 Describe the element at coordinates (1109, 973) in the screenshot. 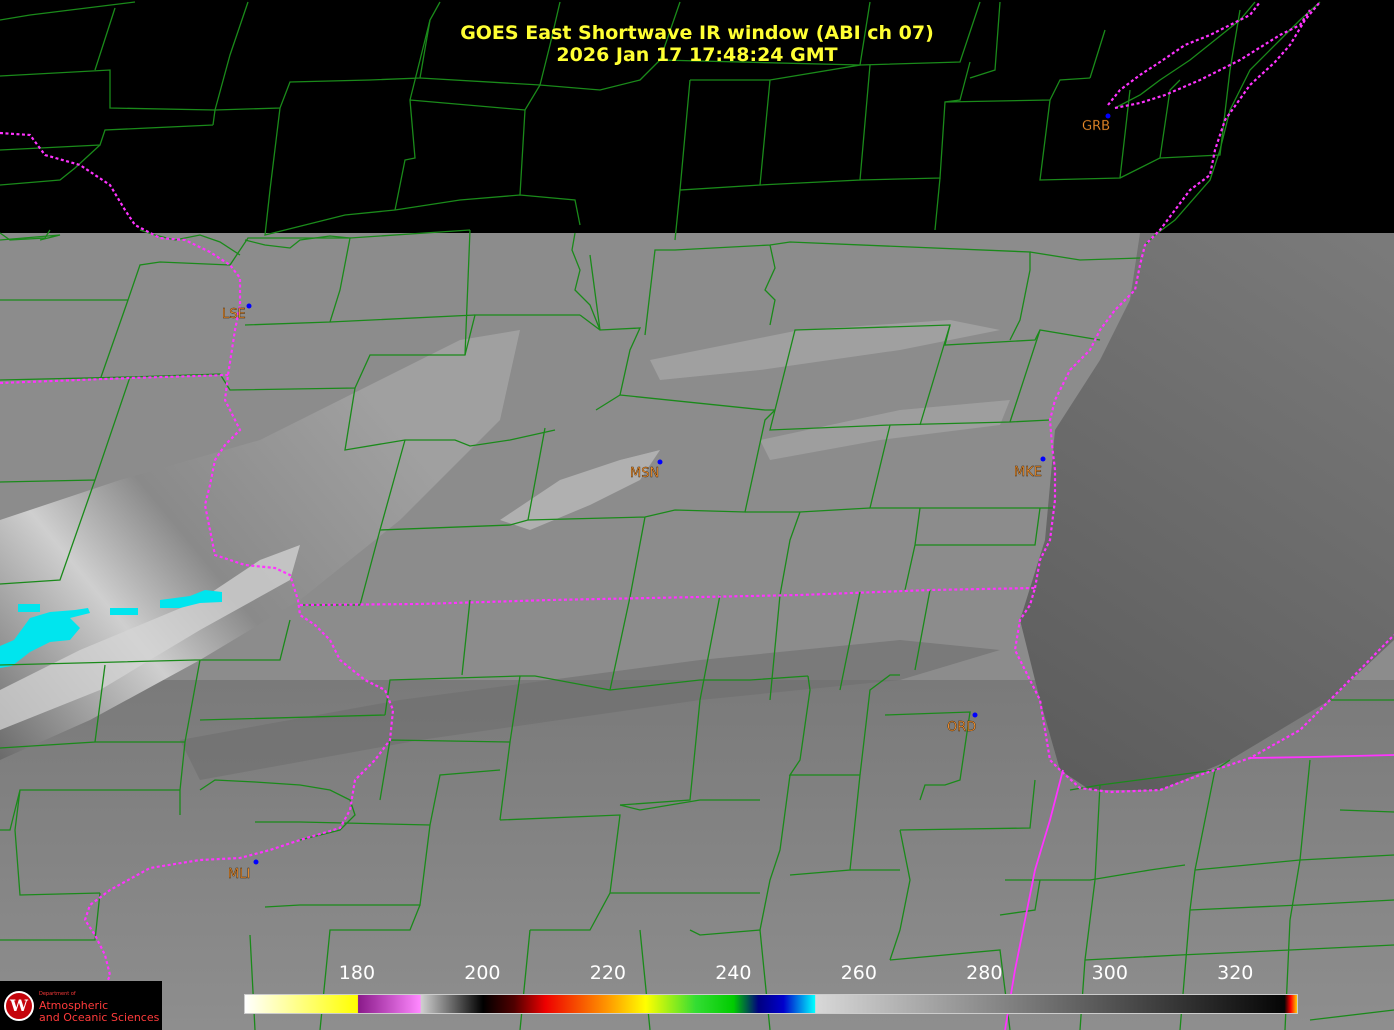

I see `colorbar-tick: 300` at that location.